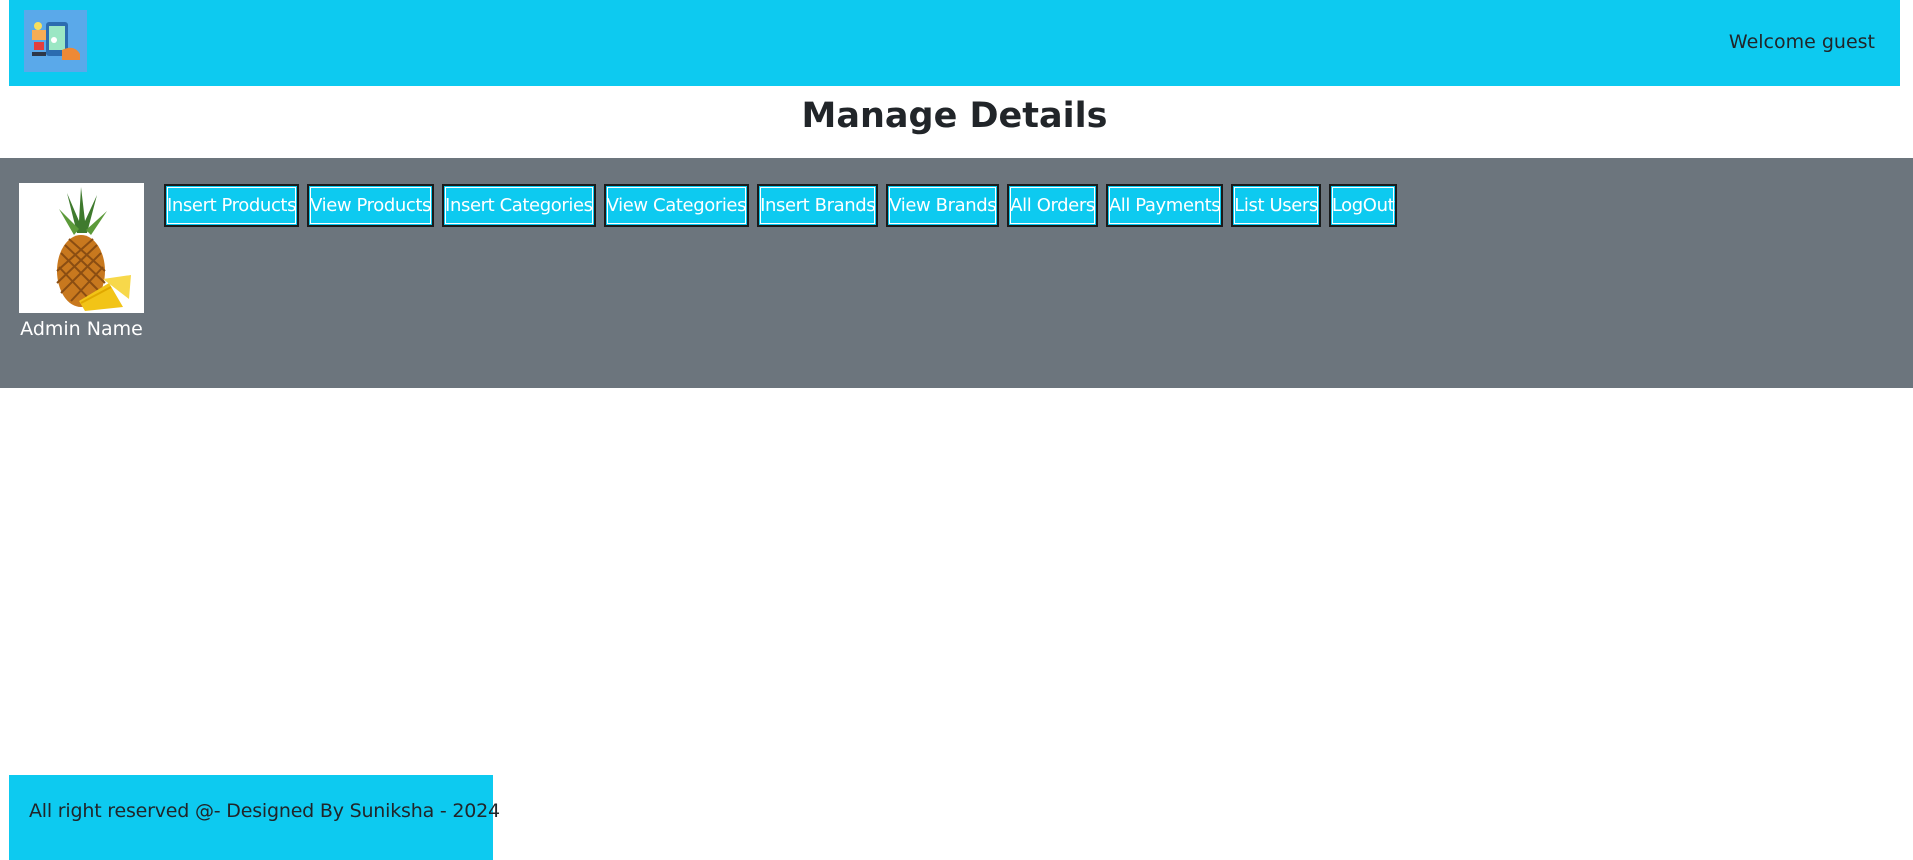 The image size is (1913, 860). What do you see at coordinates (1801, 42) in the screenshot?
I see `welcome-text: Welcome guest` at bounding box center [1801, 42].